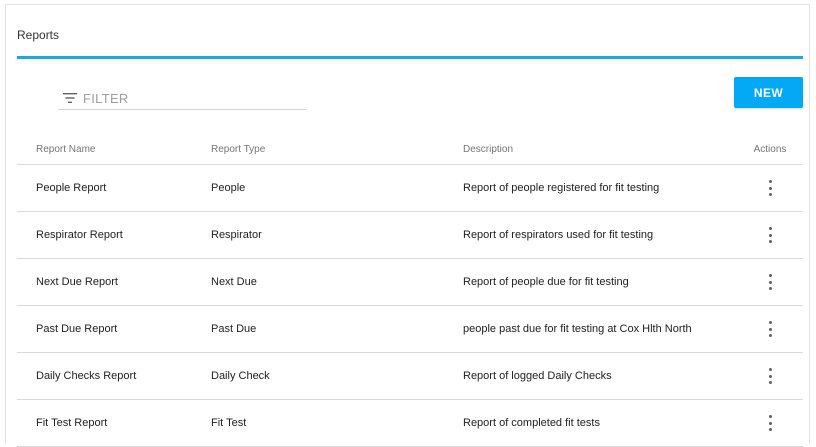 The width and height of the screenshot is (816, 447). I want to click on cell-report-name: People Report, so click(71, 188).